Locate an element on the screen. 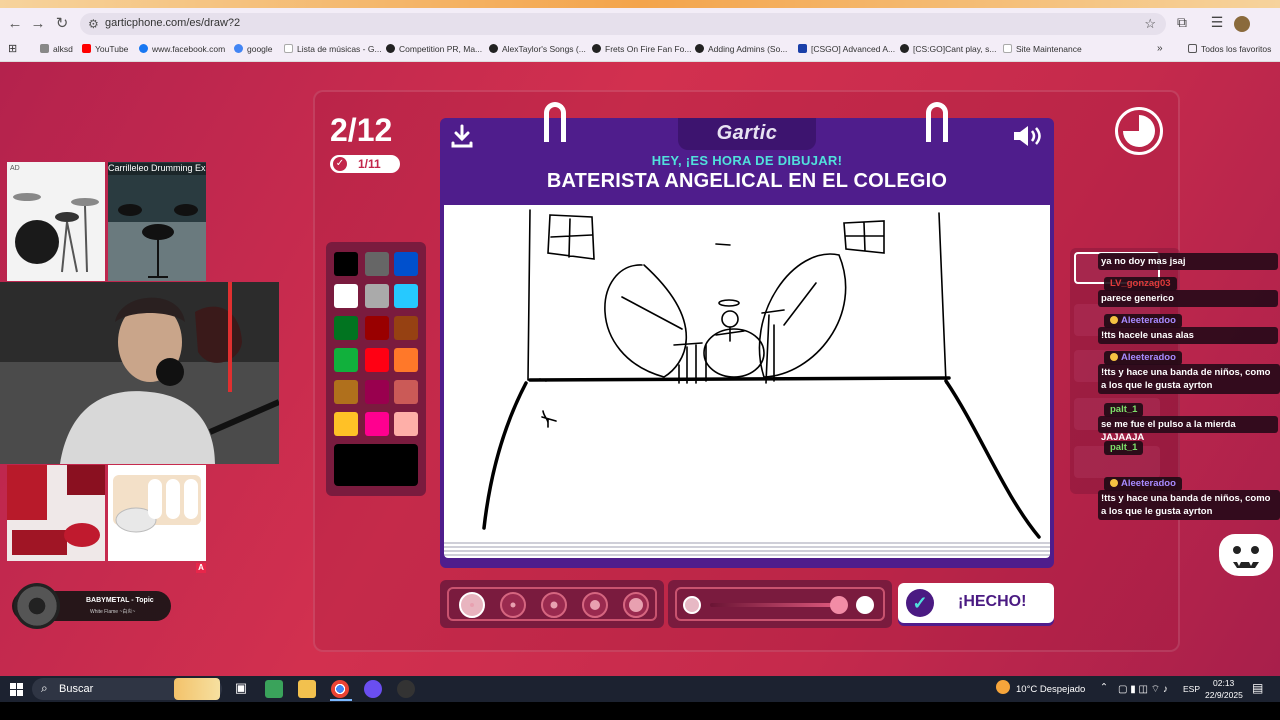 Image resolution: width=1280 pixels, height=720 pixels. calculator-app-icon is located at coordinates (274, 689).